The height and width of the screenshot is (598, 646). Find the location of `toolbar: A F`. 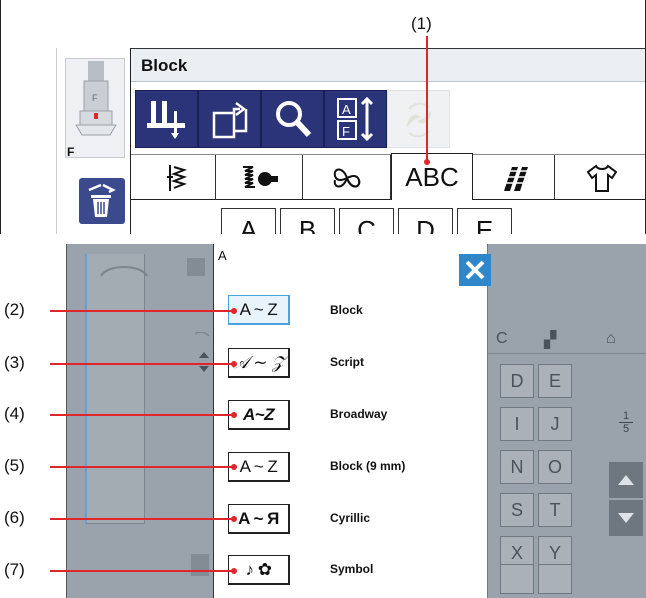

toolbar: A F is located at coordinates (388, 118).